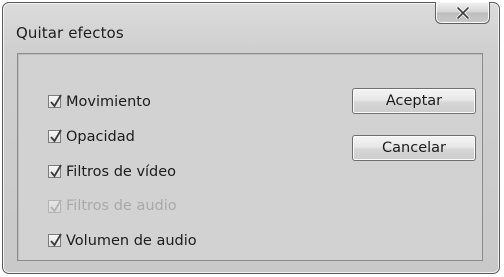  I want to click on title-bar: Quitar efectos, so click(251, 22).